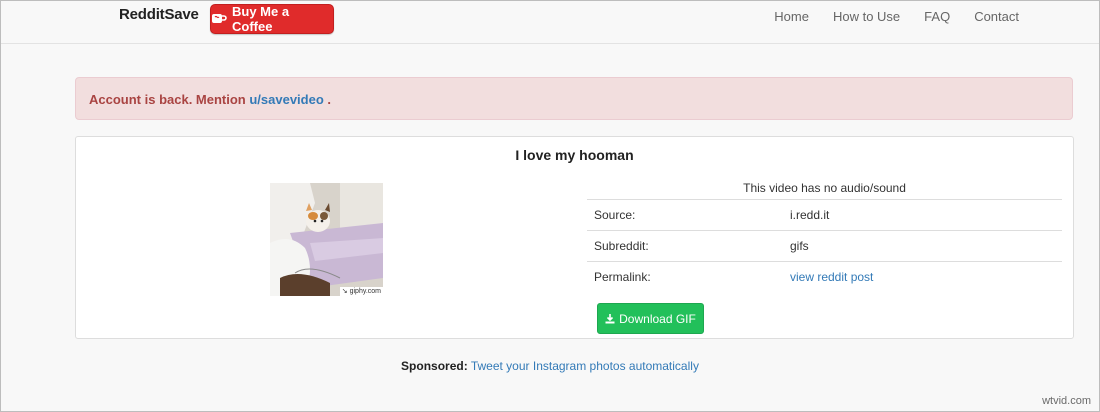 Image resolution: width=1100 pixels, height=412 pixels. I want to click on info-row-subreddit: Subreddit: gifs, so click(824, 246).